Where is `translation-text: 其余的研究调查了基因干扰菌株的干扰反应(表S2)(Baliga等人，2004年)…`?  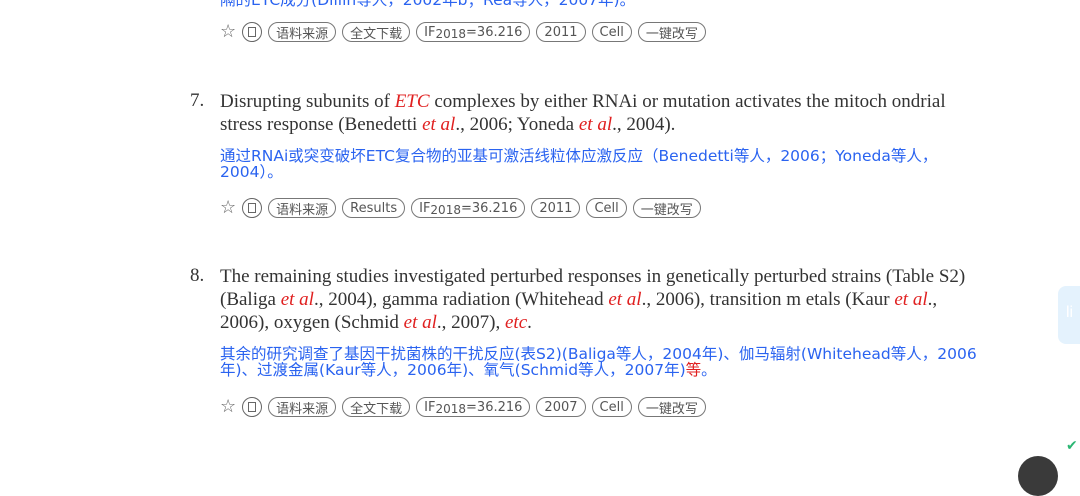
translation-text: 其余的研究调查了基因干扰菌株的干扰反应(表S2)(Baliga等人，2004年)… is located at coordinates (598, 362).